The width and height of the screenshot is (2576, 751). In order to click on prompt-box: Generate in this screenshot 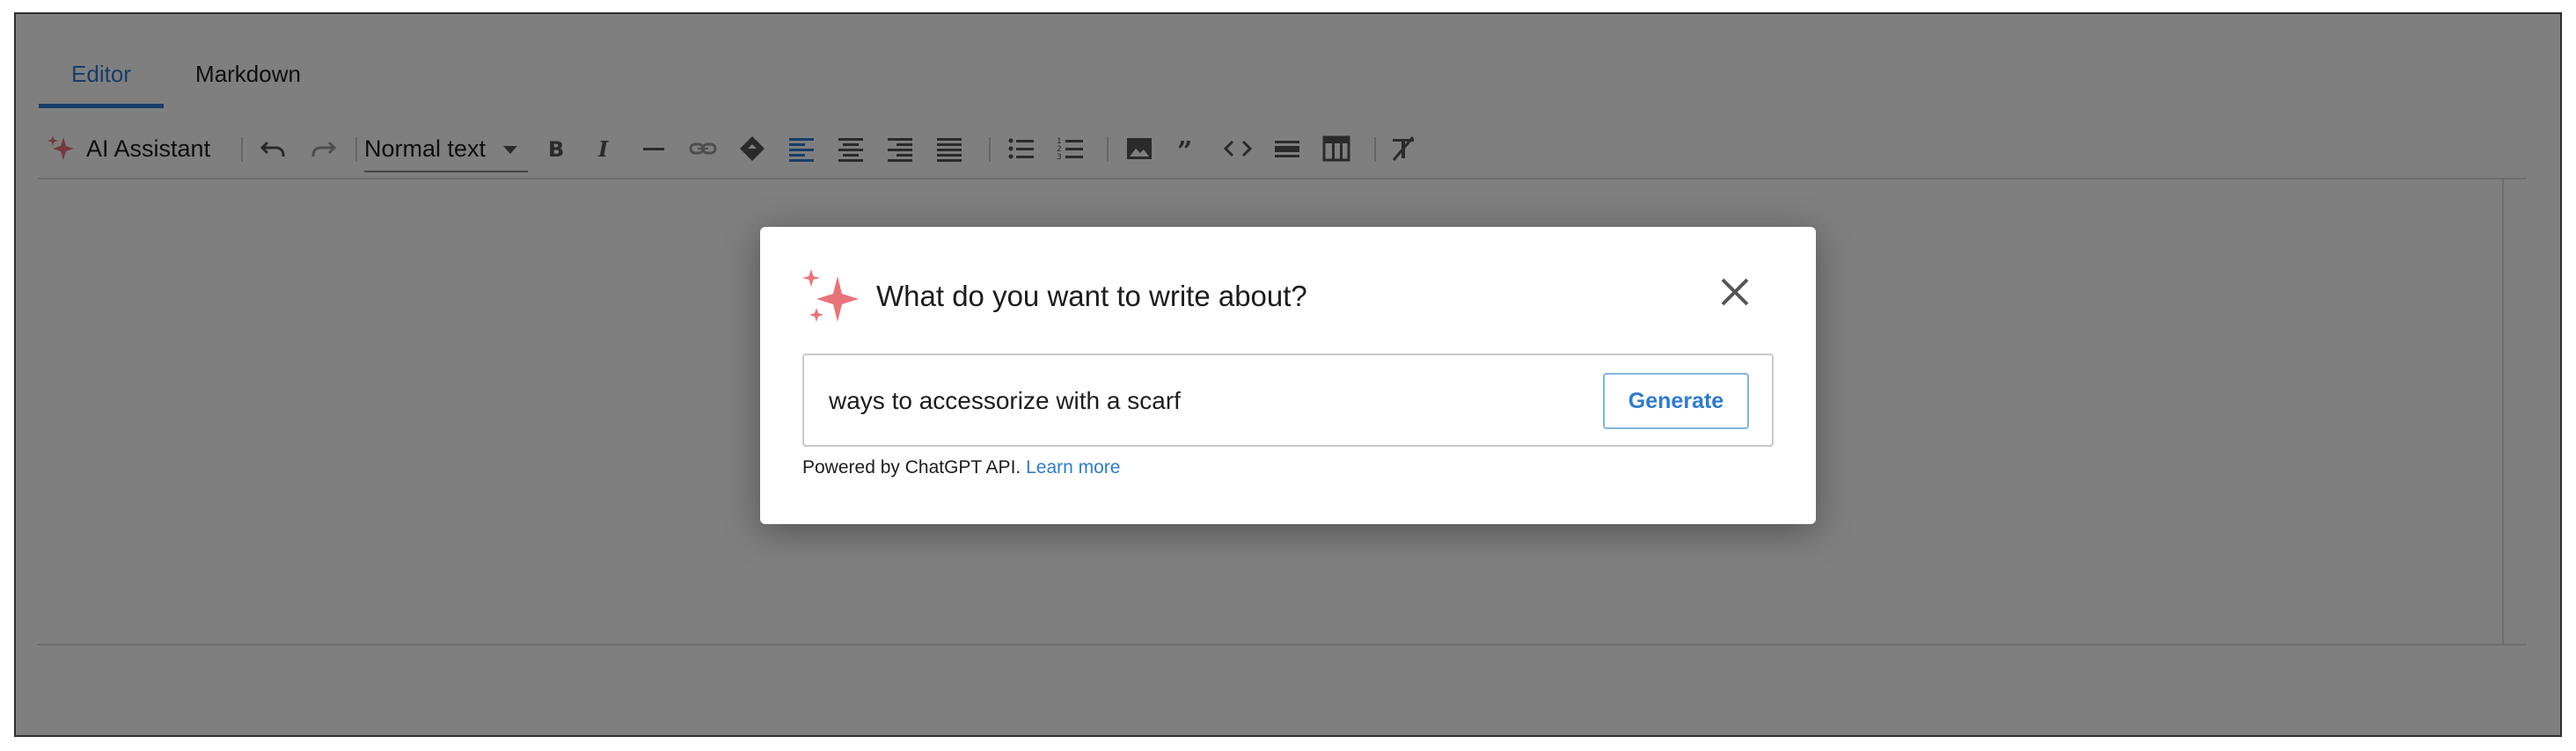, I will do `click(1288, 400)`.